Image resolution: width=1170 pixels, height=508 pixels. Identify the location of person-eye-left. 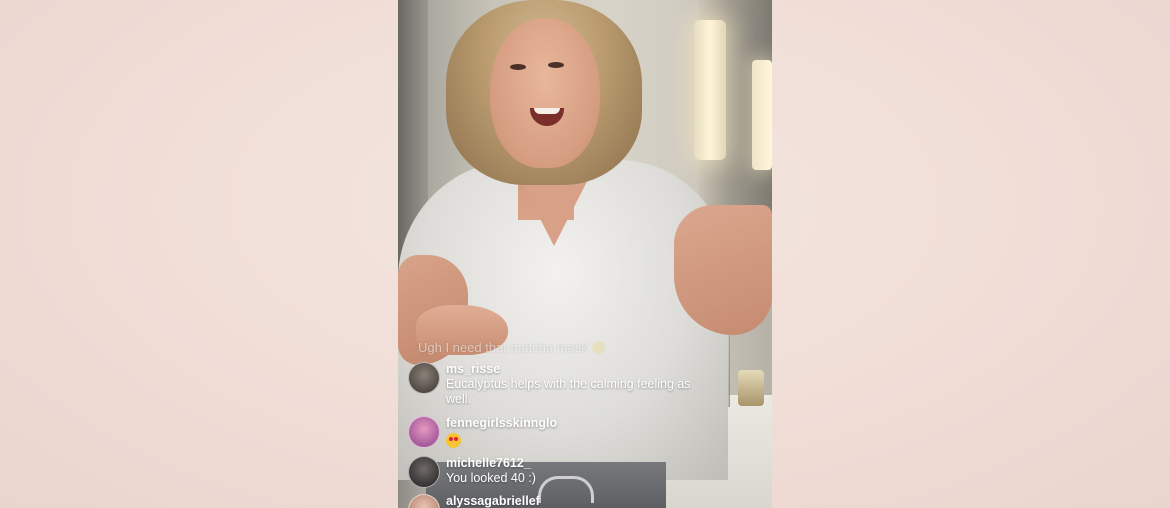
(518, 67).